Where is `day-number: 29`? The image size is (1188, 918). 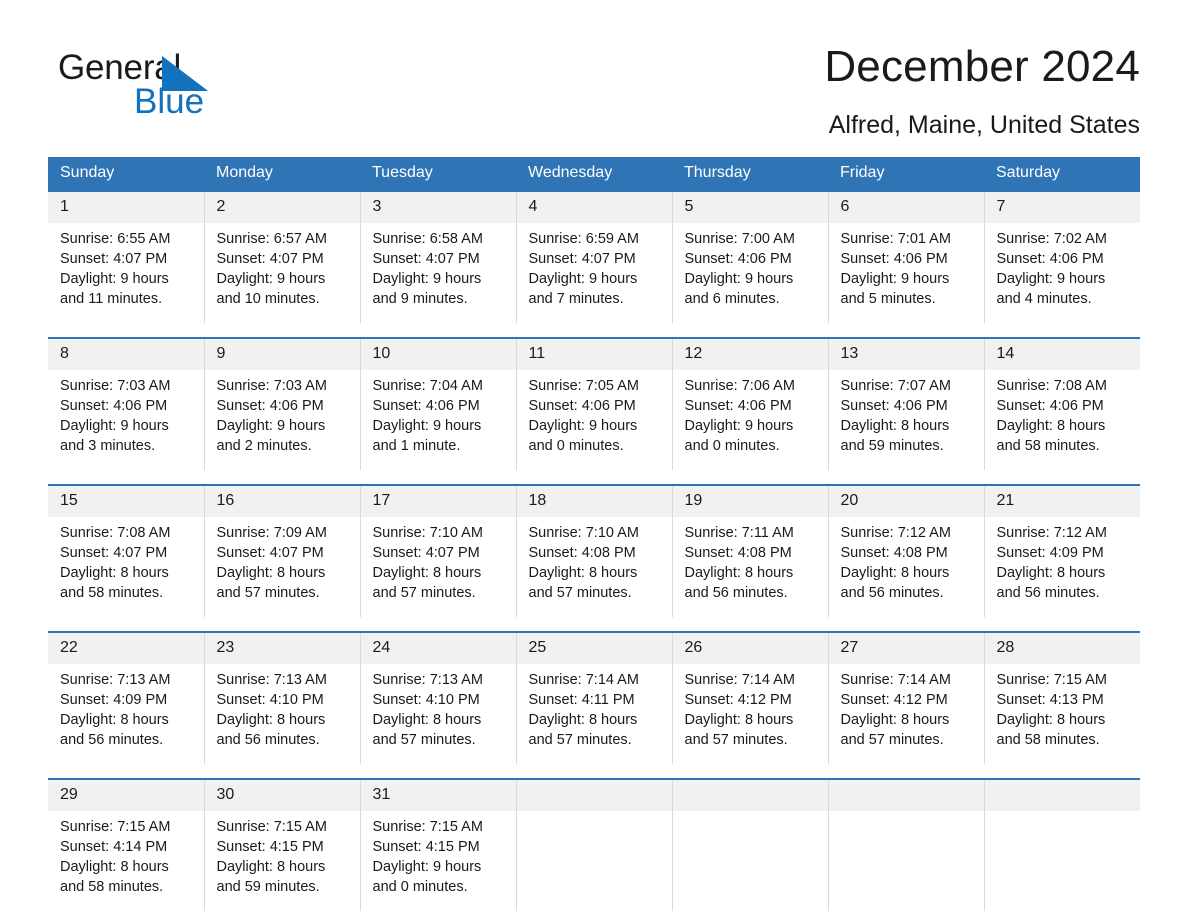
day-number: 29 is located at coordinates (126, 795).